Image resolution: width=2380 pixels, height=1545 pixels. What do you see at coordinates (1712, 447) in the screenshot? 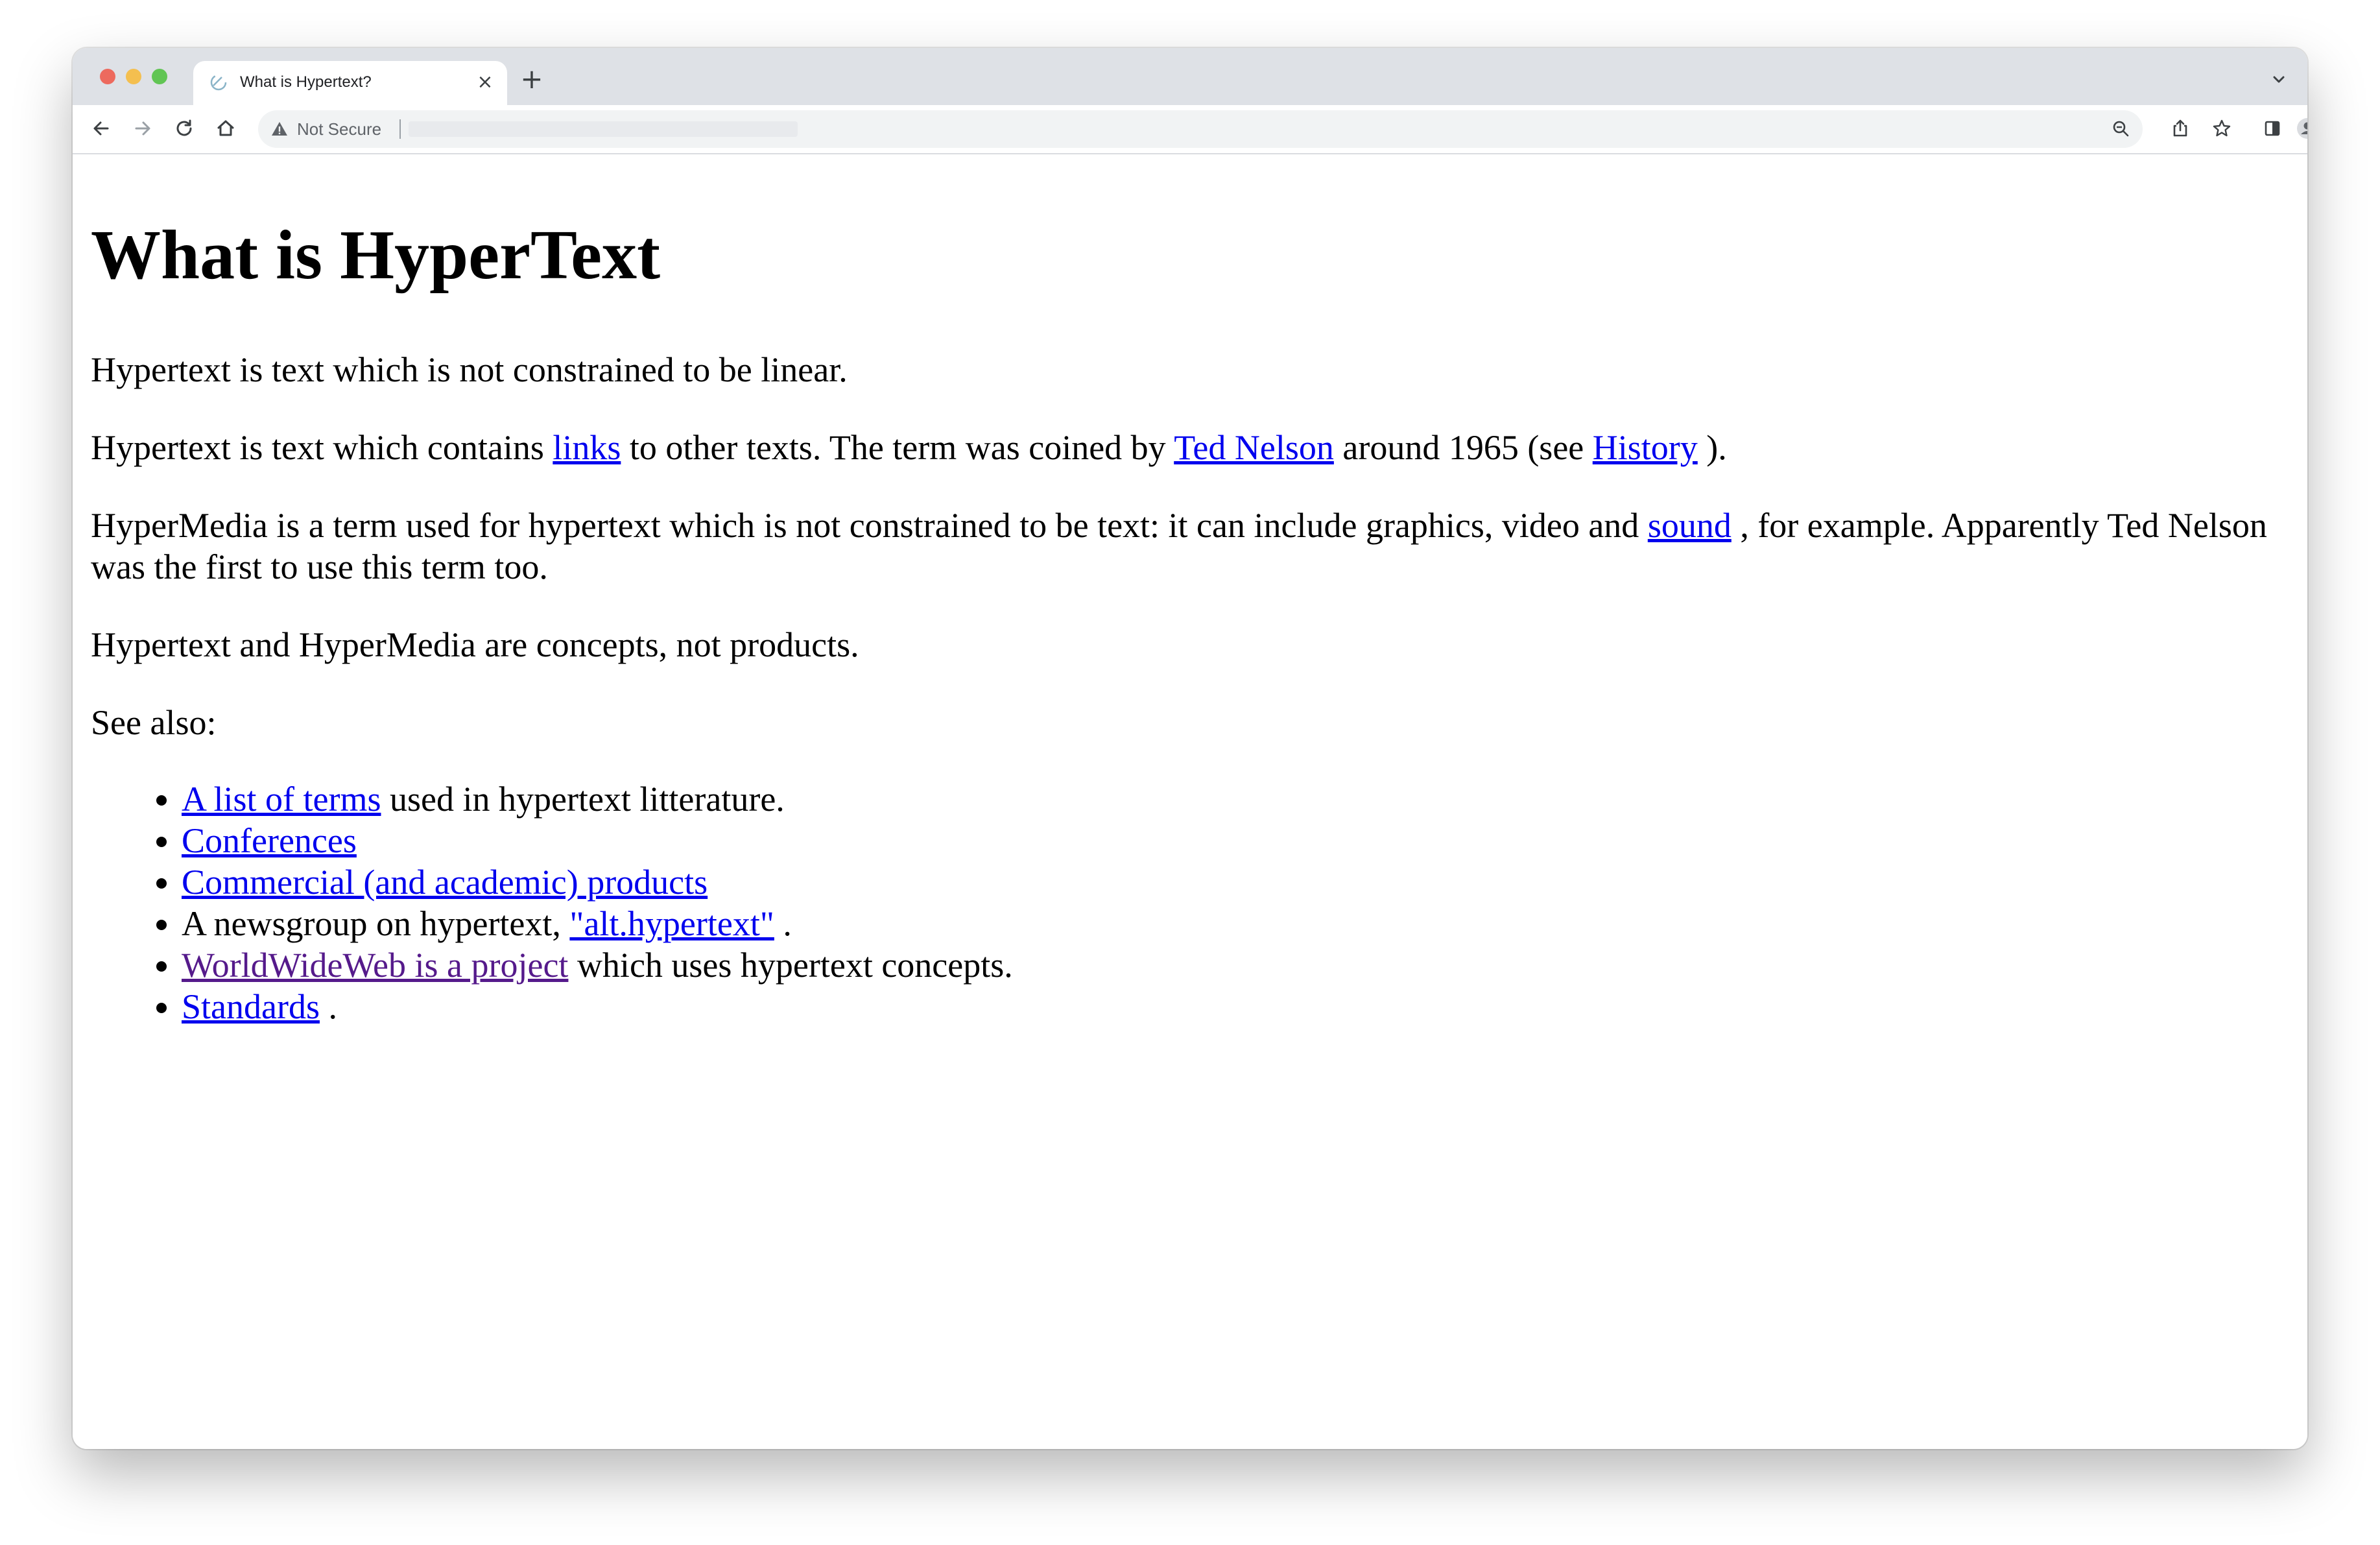
I see `p2-text-4: ).` at bounding box center [1712, 447].